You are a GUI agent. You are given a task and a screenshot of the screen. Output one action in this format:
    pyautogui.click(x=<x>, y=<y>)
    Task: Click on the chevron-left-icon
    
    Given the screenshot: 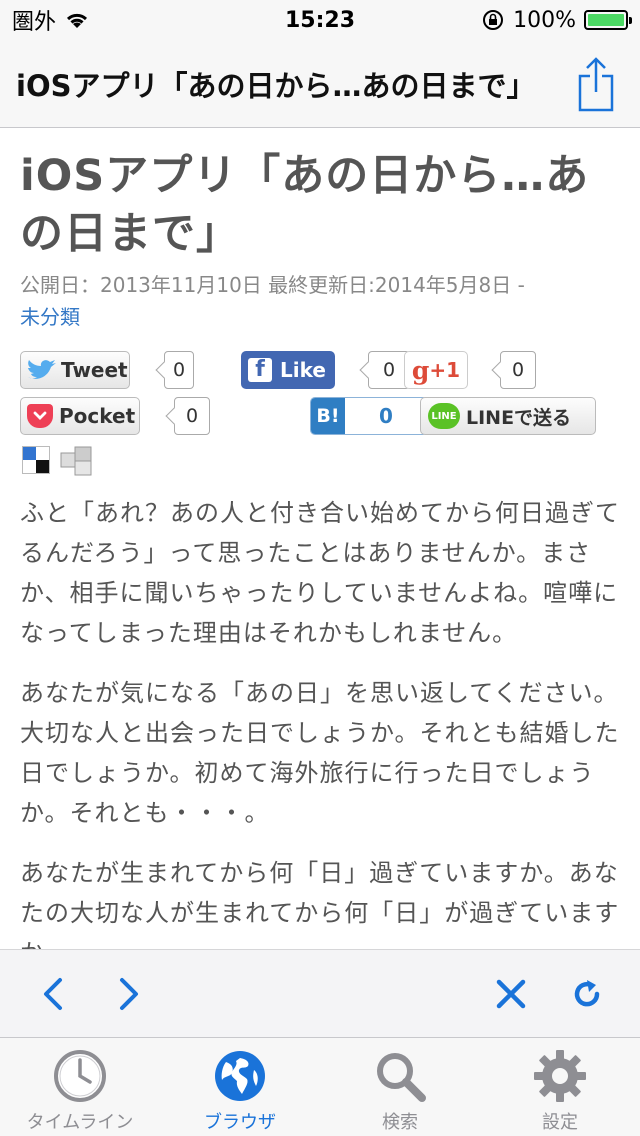 What is the action you would take?
    pyautogui.click(x=53, y=993)
    